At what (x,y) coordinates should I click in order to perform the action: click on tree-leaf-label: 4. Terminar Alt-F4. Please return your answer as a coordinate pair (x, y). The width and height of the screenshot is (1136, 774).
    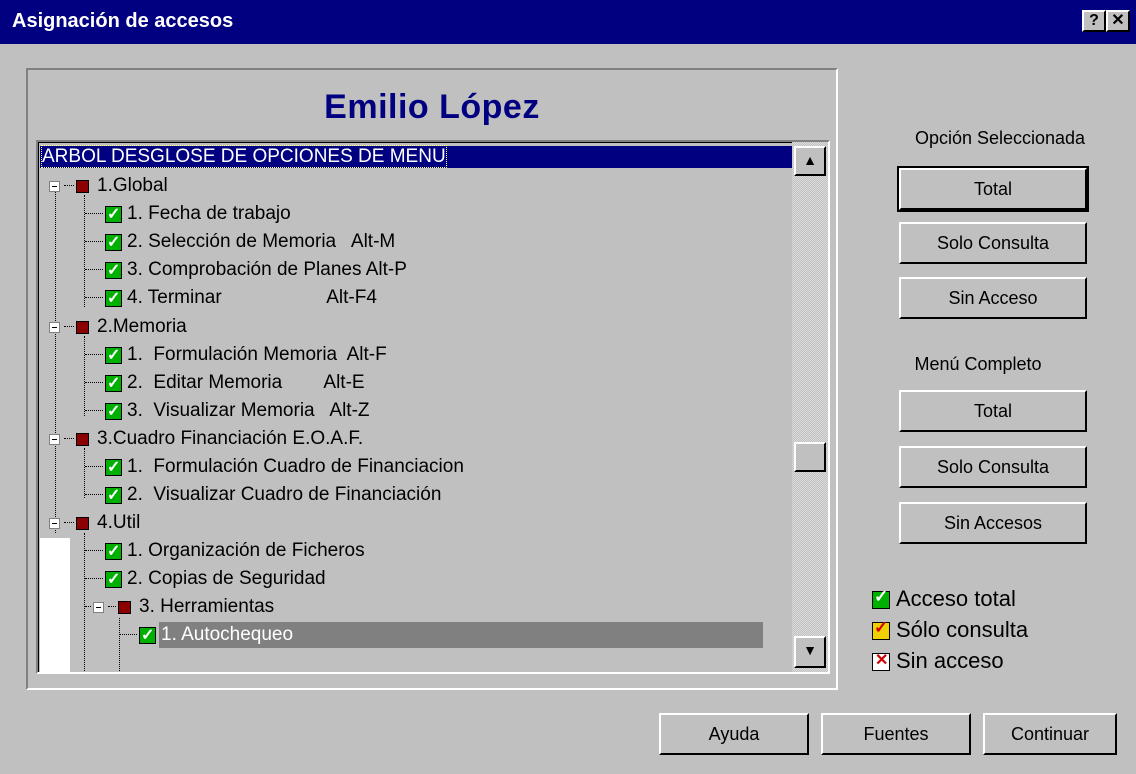
    Looking at the image, I should click on (252, 297).